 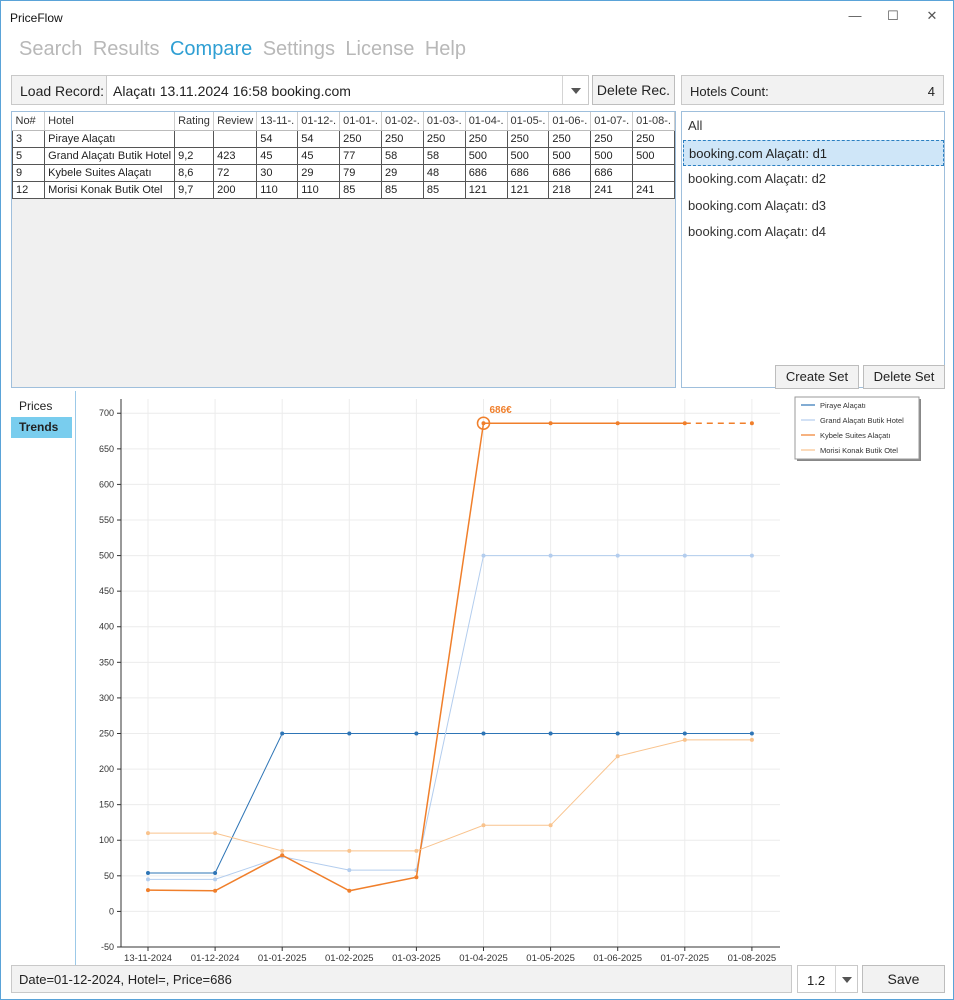 I want to click on create-set-button: Create Set, so click(x=817, y=377).